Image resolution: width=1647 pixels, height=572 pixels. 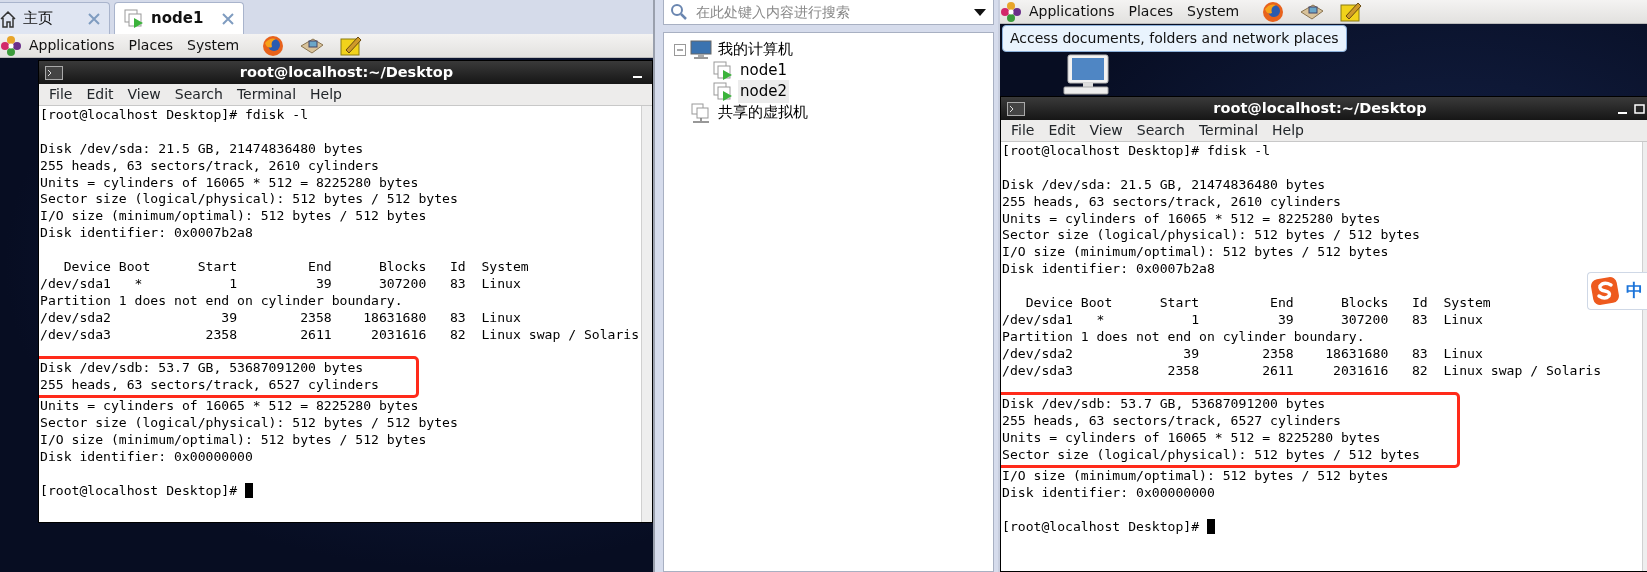 I want to click on tab: 主页, so click(x=55, y=18).